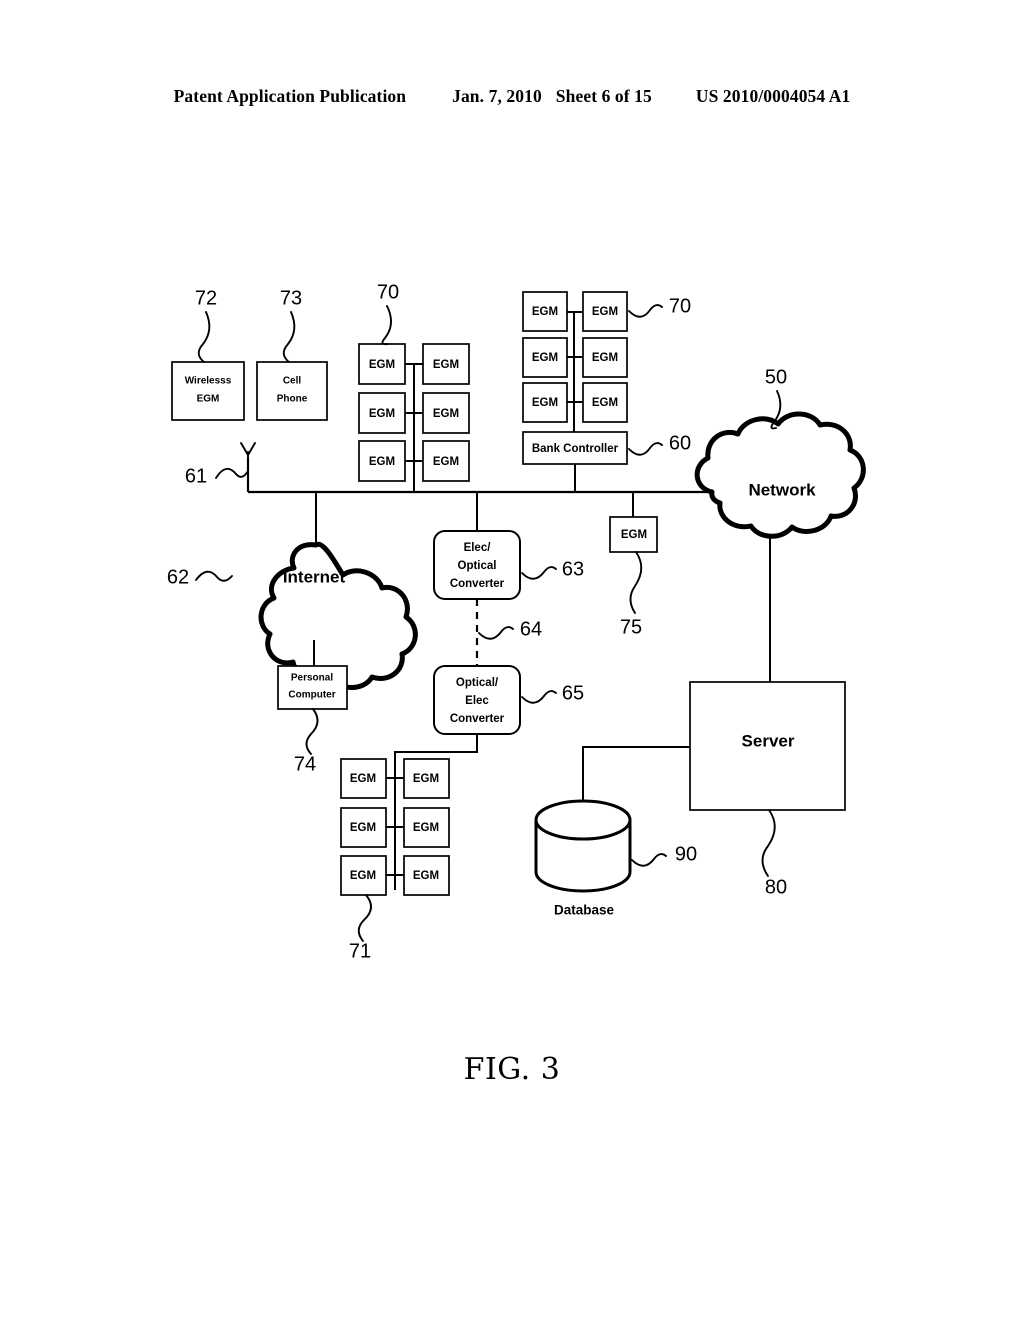 This screenshot has width=1024, height=1320. I want to click on optical-elec-label-line1: Optical/, so click(477, 683).